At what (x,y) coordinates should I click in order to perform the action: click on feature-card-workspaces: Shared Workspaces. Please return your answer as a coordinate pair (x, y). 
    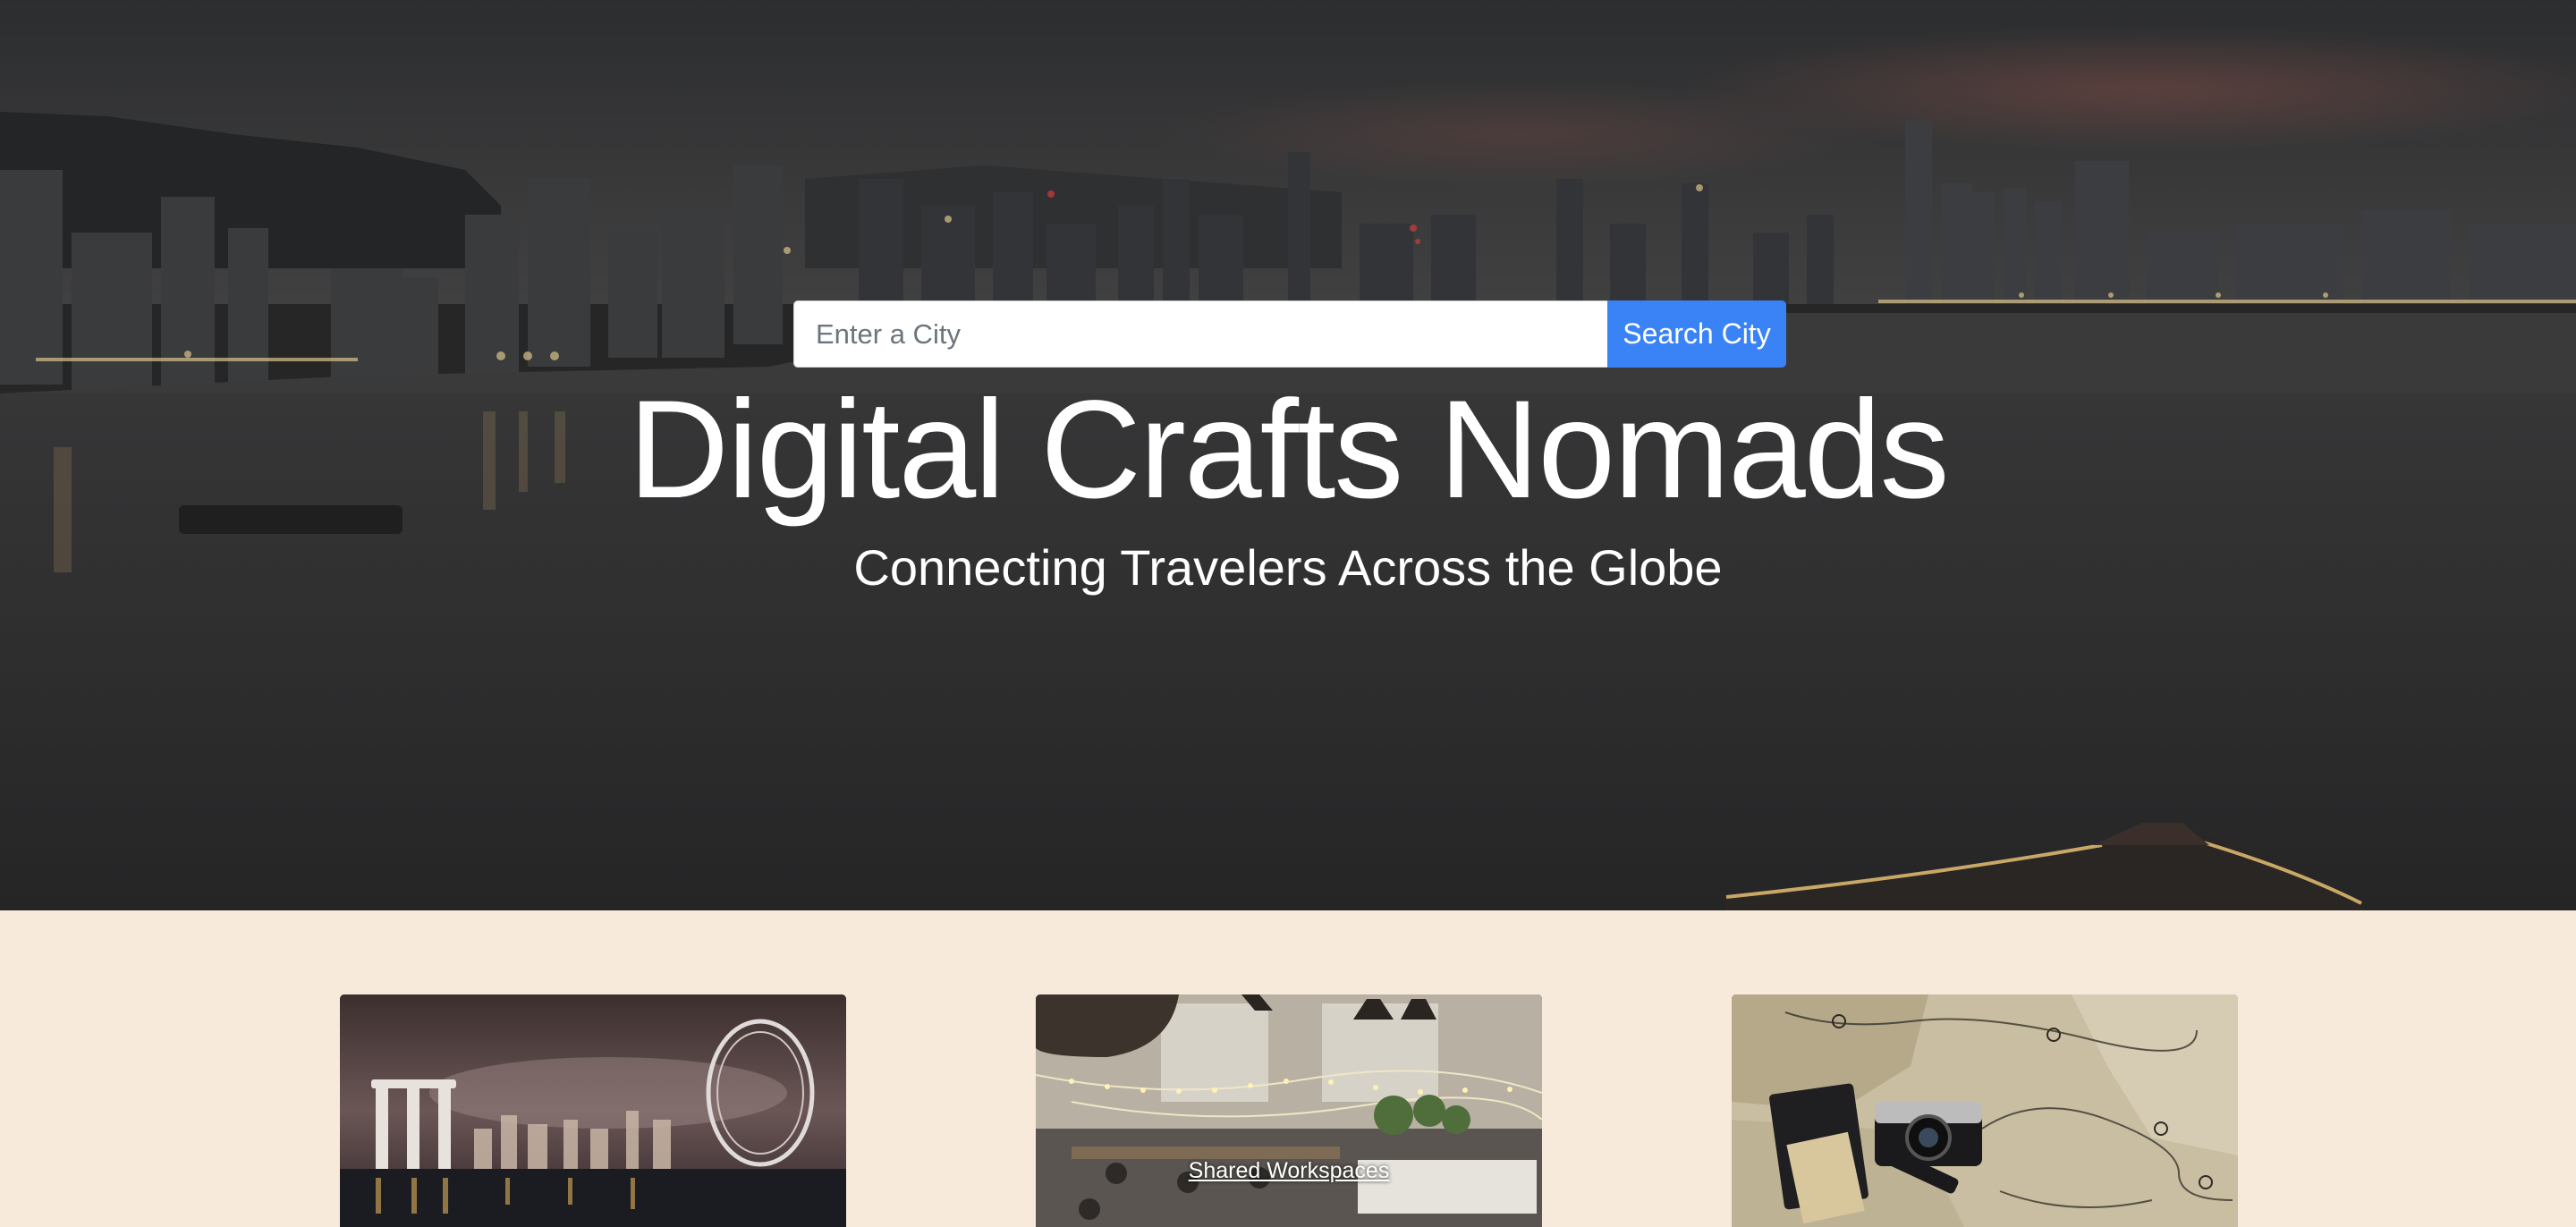
    Looking at the image, I should click on (1289, 1110).